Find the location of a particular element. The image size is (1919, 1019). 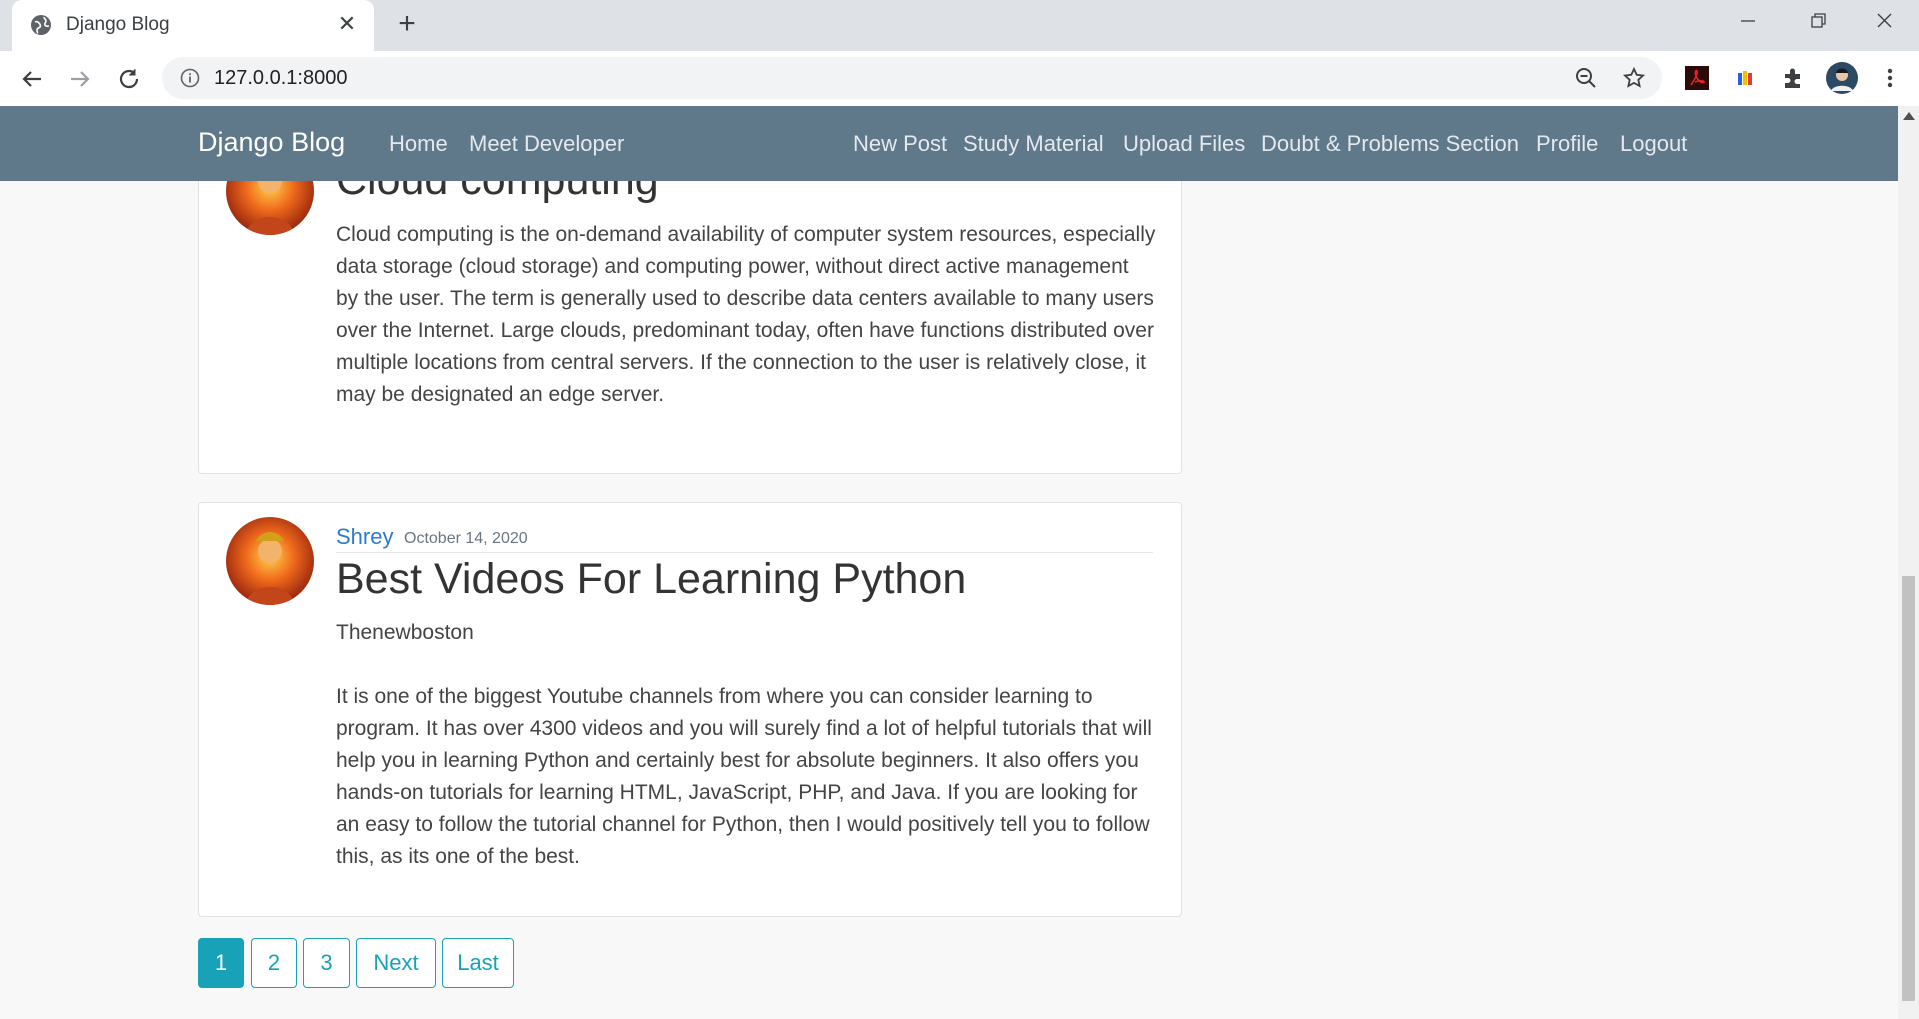

nav-link-logout: Logout is located at coordinates (1653, 144).